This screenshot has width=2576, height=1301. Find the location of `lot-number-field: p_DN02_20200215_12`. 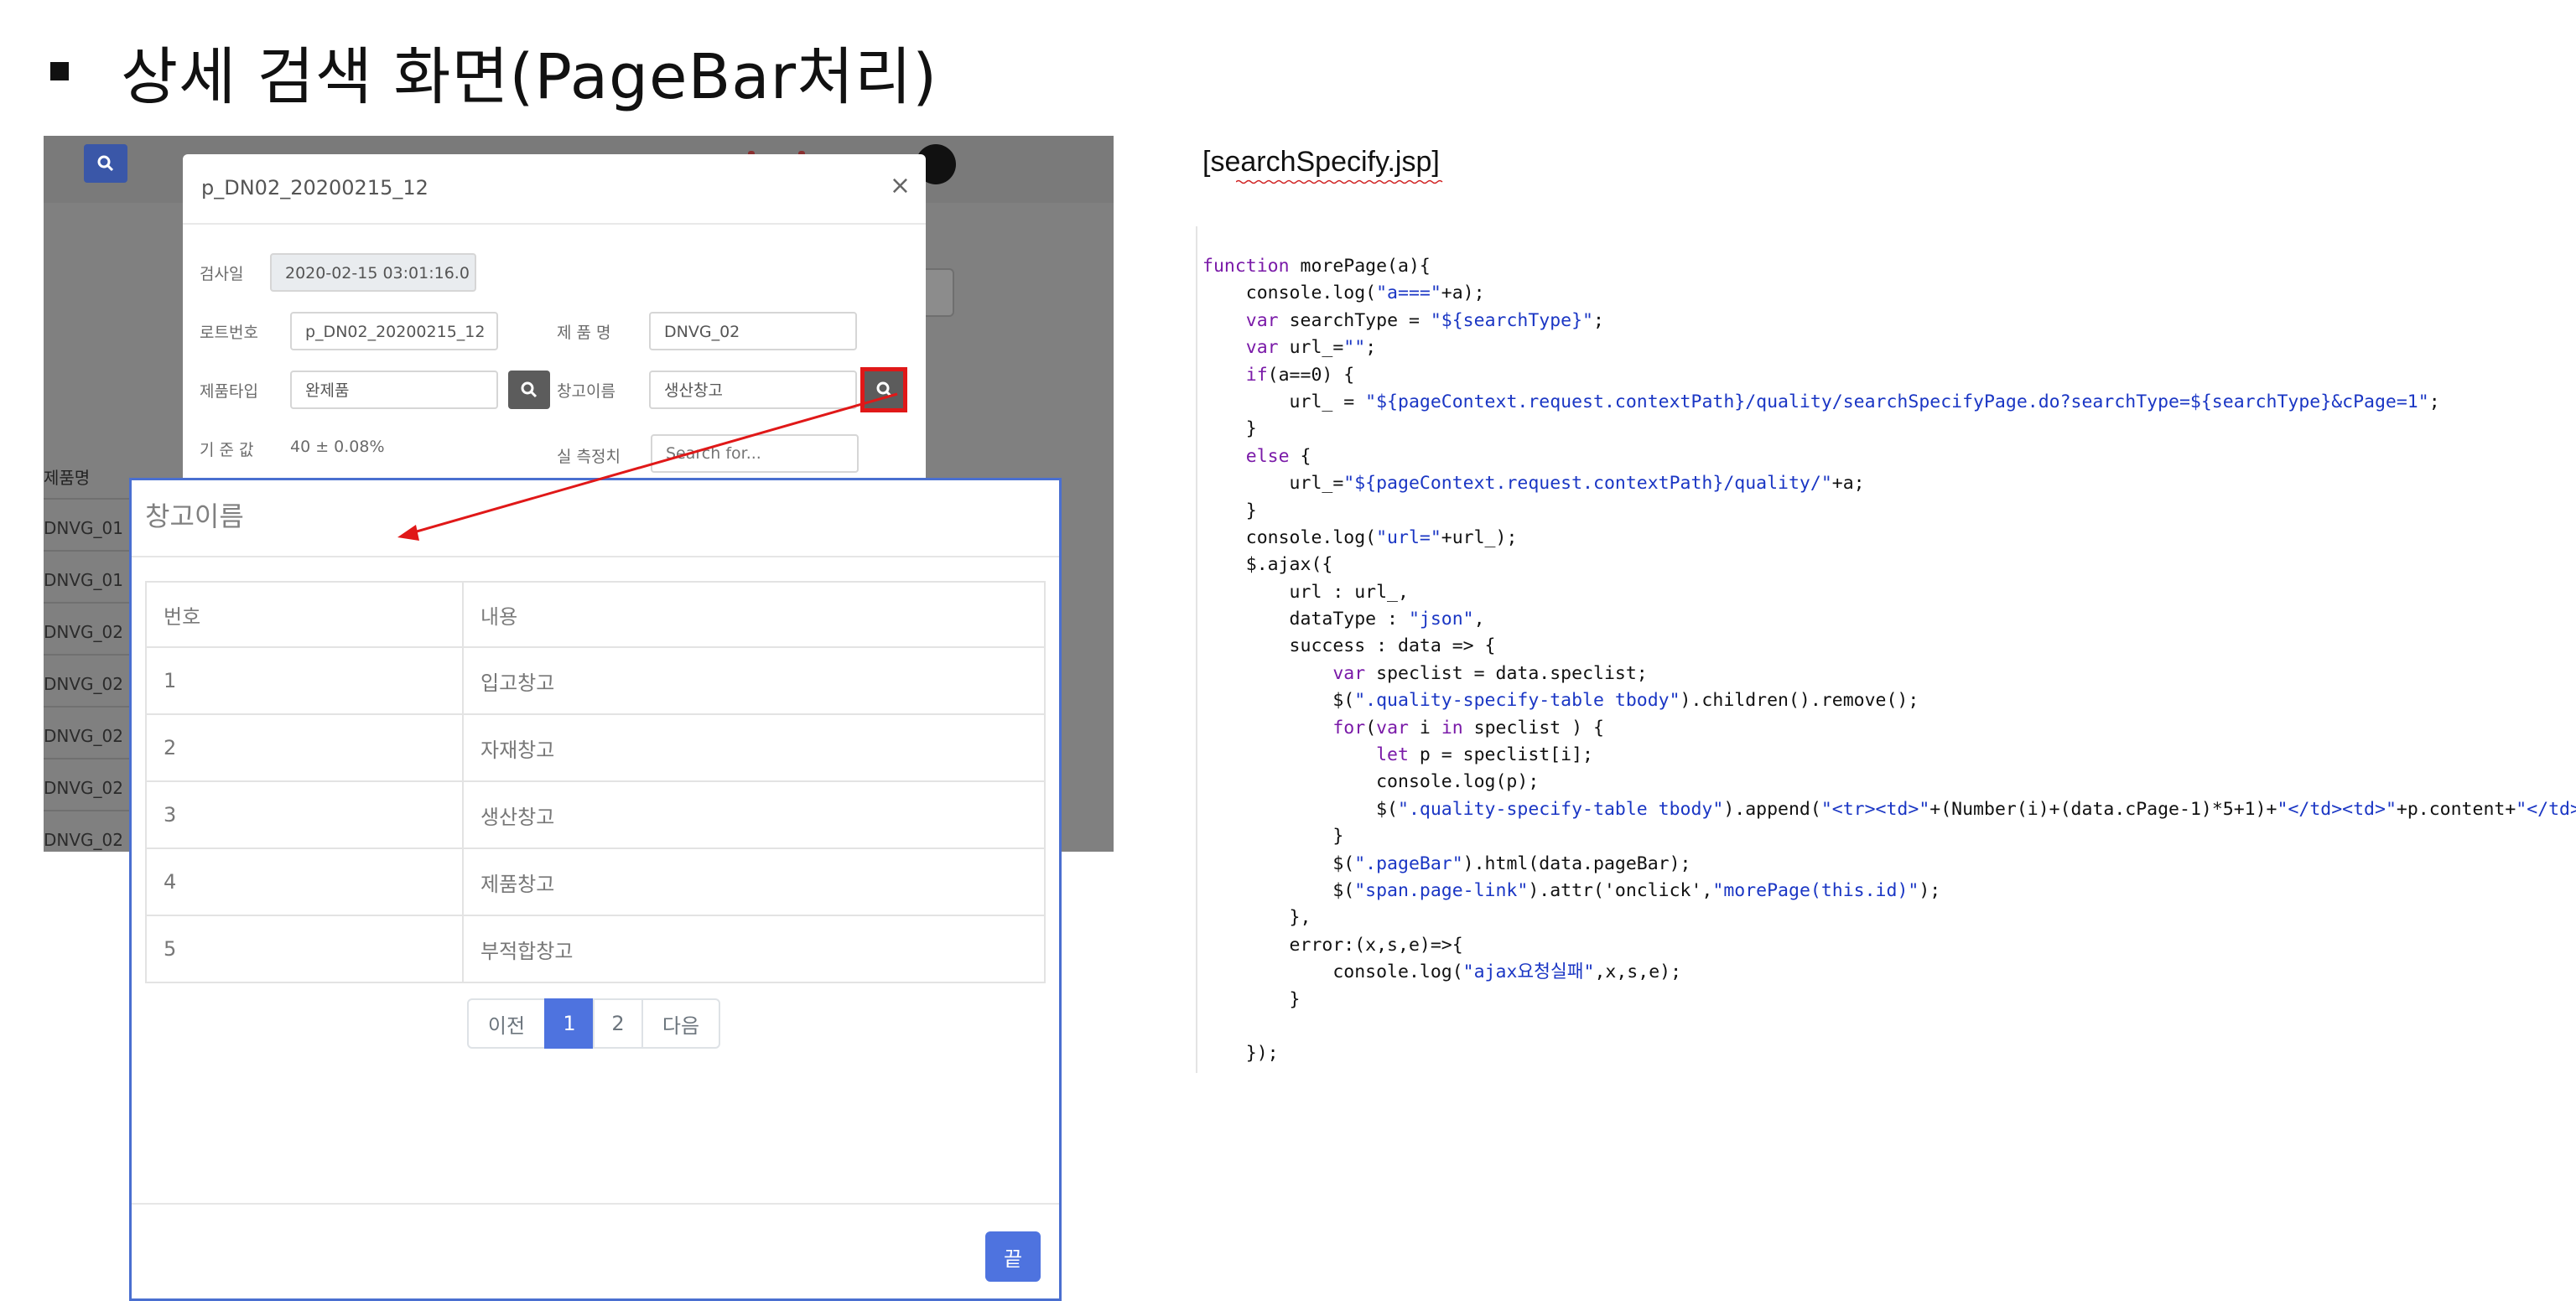

lot-number-field: p_DN02_20200215_12 is located at coordinates (394, 331).